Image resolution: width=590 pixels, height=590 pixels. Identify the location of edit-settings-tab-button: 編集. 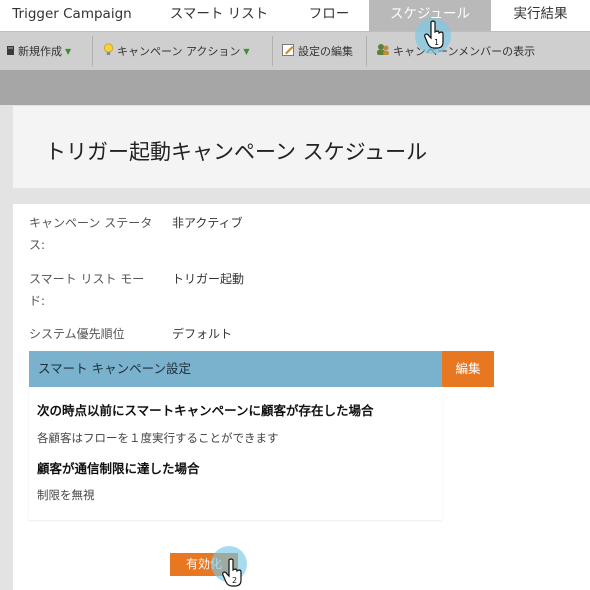
(468, 369).